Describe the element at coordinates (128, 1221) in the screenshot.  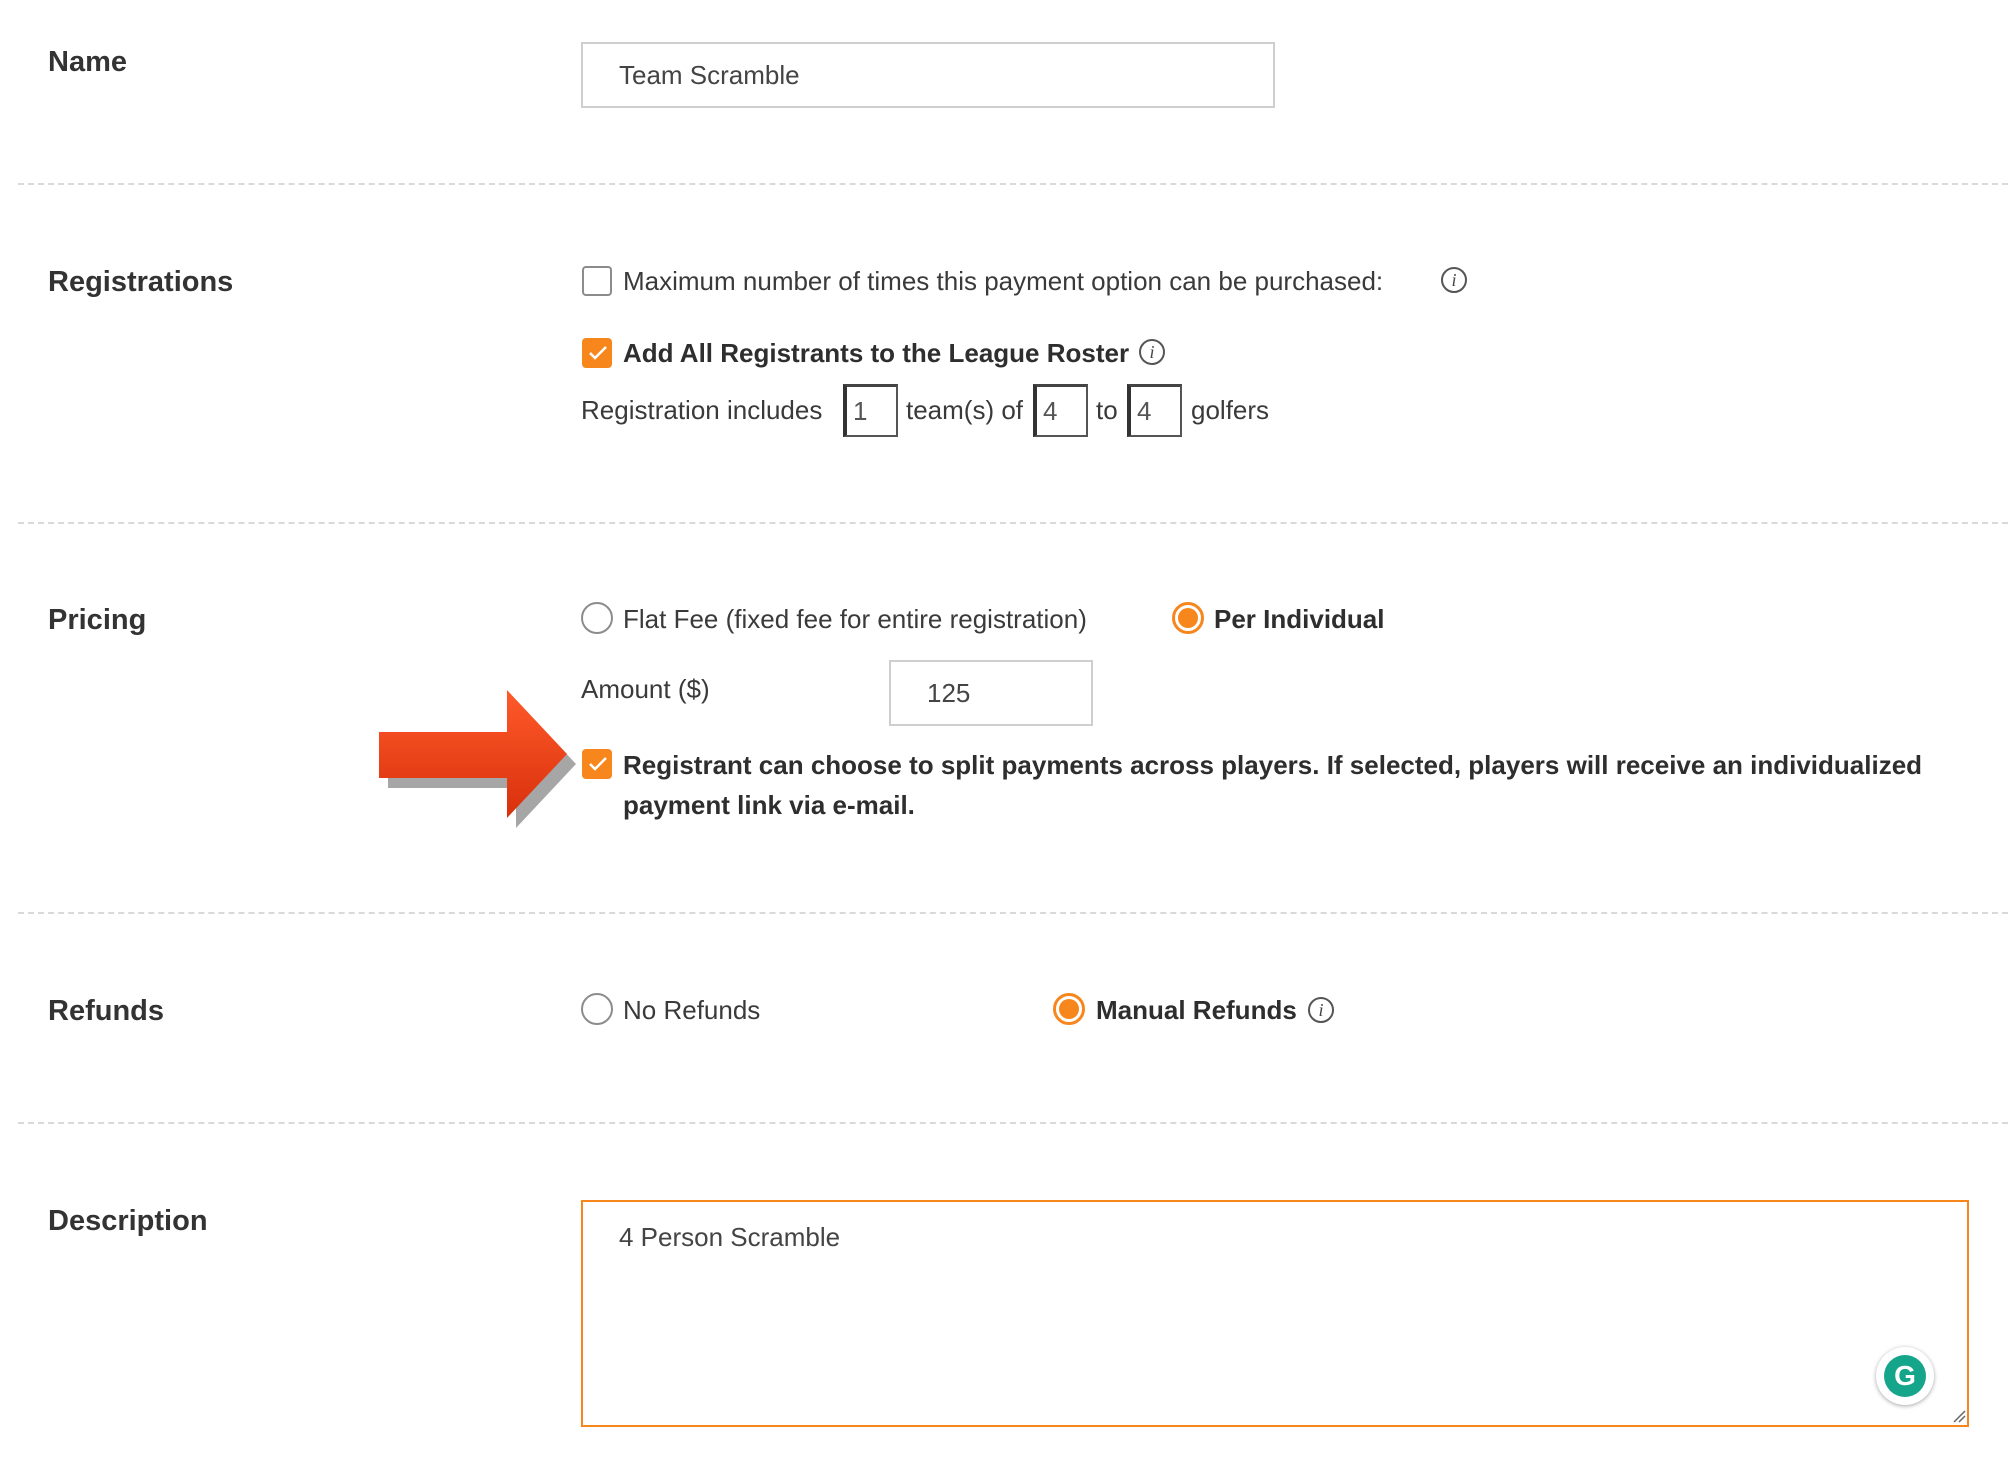
I see `description-label: Description` at that location.